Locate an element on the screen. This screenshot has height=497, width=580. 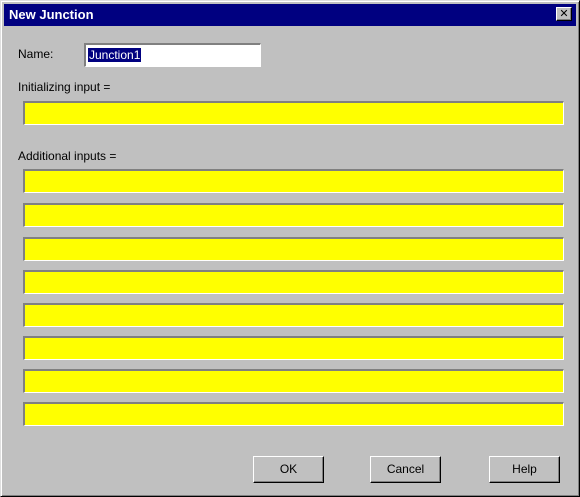
close-button: ✕ is located at coordinates (564, 14).